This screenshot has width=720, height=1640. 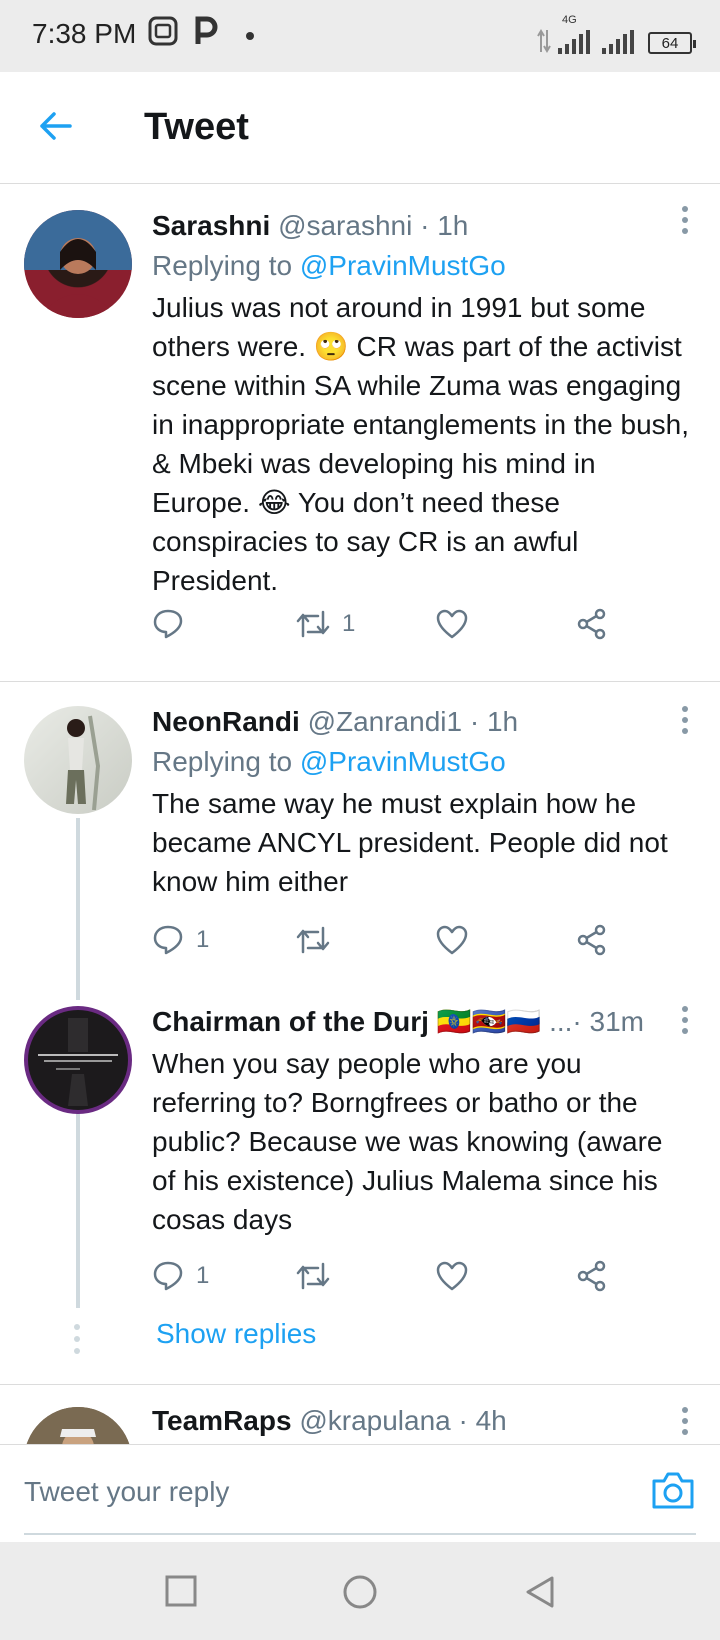 I want to click on status-right: 4G 64, so click(x=616, y=34).